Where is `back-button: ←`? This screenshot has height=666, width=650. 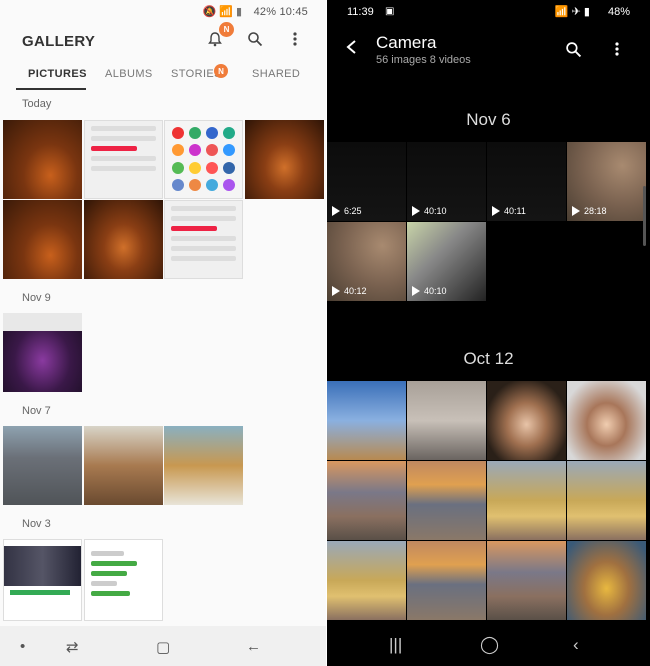 back-button: ← is located at coordinates (253, 646).